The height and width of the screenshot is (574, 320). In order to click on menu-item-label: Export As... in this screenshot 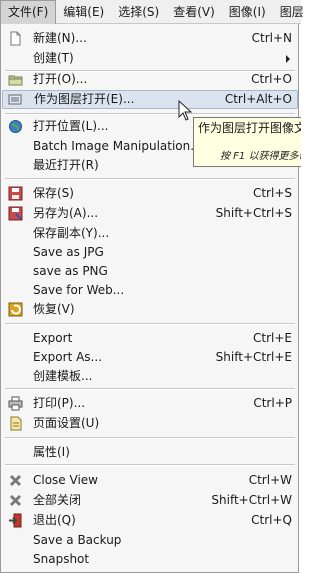, I will do `click(67, 357)`.